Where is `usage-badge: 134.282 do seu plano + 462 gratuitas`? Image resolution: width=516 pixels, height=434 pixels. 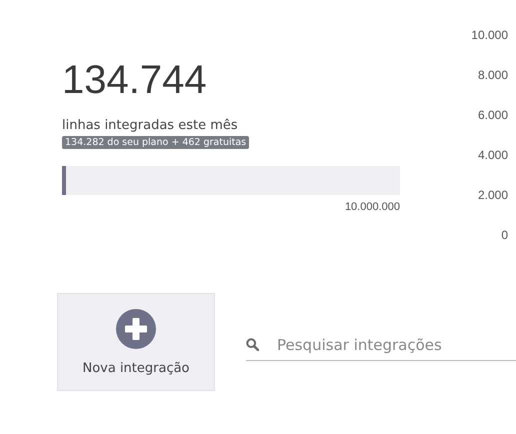 usage-badge: 134.282 do seu plano + 462 gratuitas is located at coordinates (156, 142).